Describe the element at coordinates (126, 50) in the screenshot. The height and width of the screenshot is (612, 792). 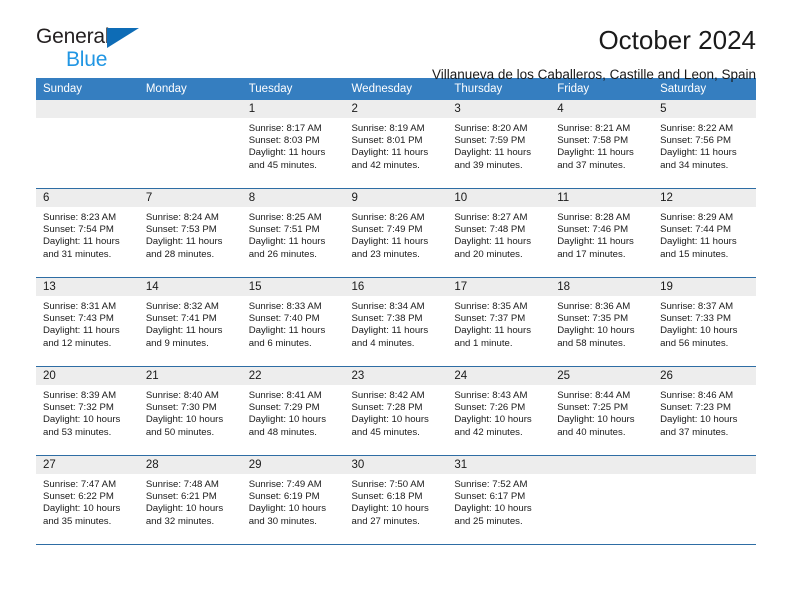
I see `general-blue-logo: General Blue` at that location.